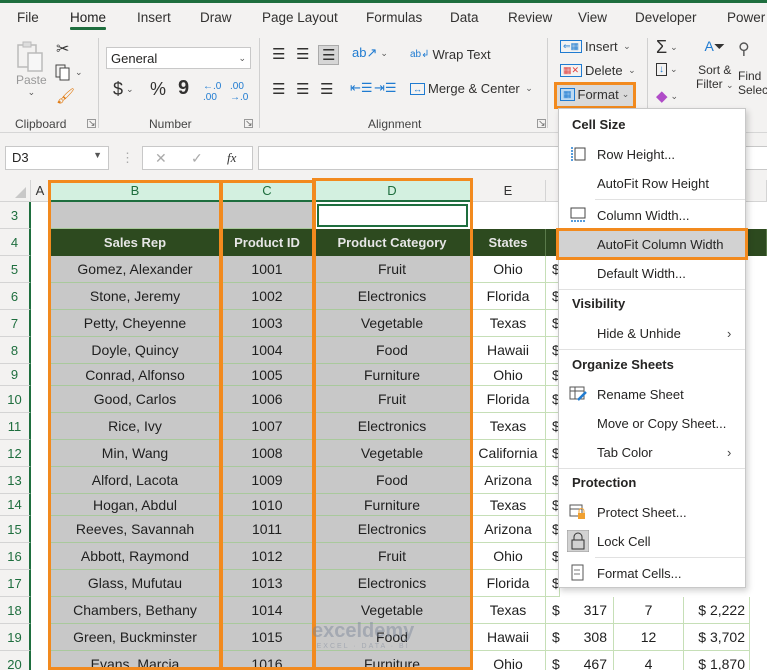  I want to click on row-header: 20, so click(15, 660).